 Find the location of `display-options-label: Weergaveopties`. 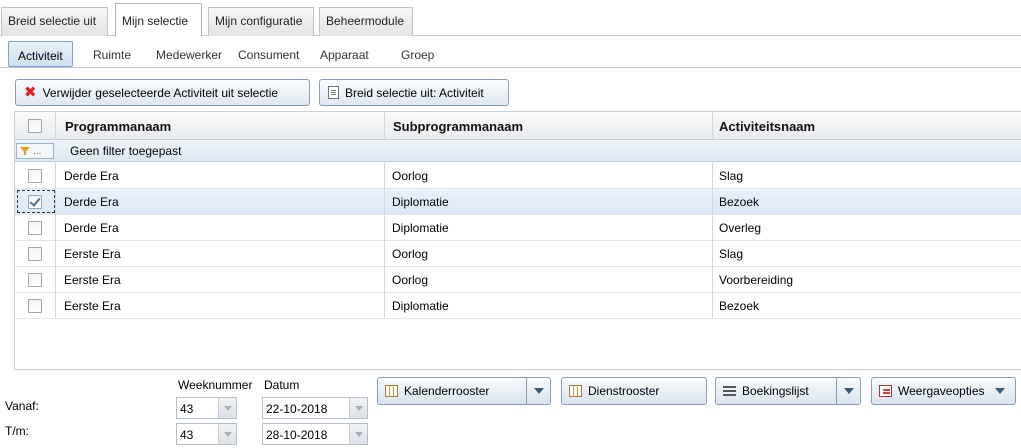

display-options-label: Weergaveopties is located at coordinates (941, 391).